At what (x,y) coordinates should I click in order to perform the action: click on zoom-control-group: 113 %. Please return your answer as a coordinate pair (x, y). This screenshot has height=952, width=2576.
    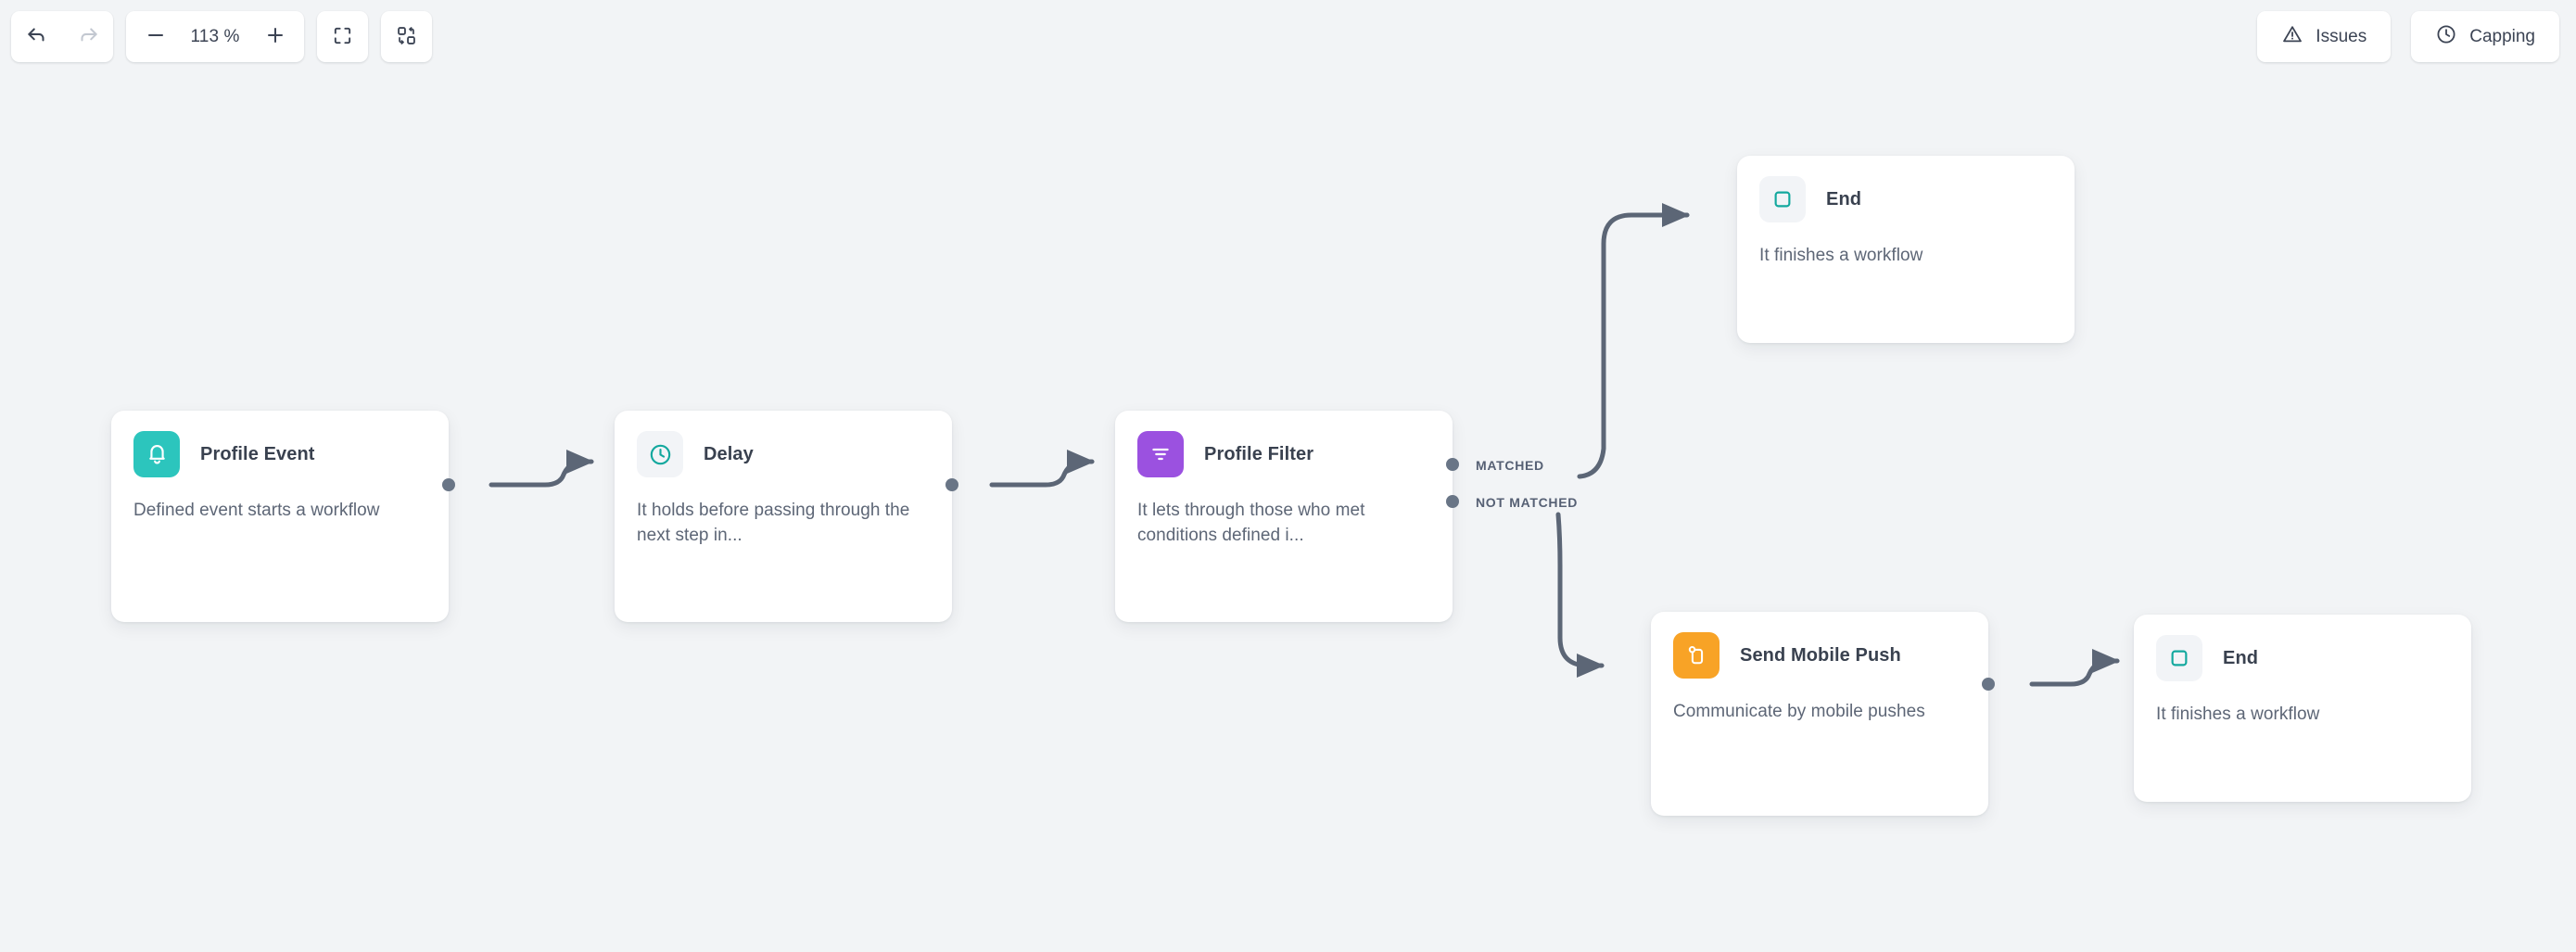
    Looking at the image, I should click on (215, 36).